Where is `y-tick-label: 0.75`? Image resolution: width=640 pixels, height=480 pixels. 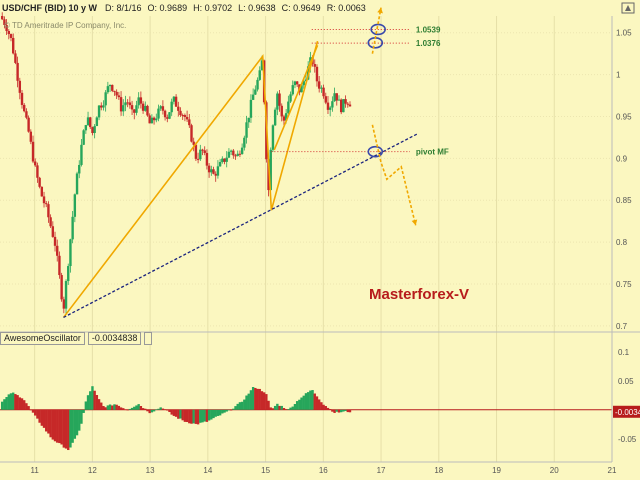 y-tick-label: 0.75 is located at coordinates (624, 284).